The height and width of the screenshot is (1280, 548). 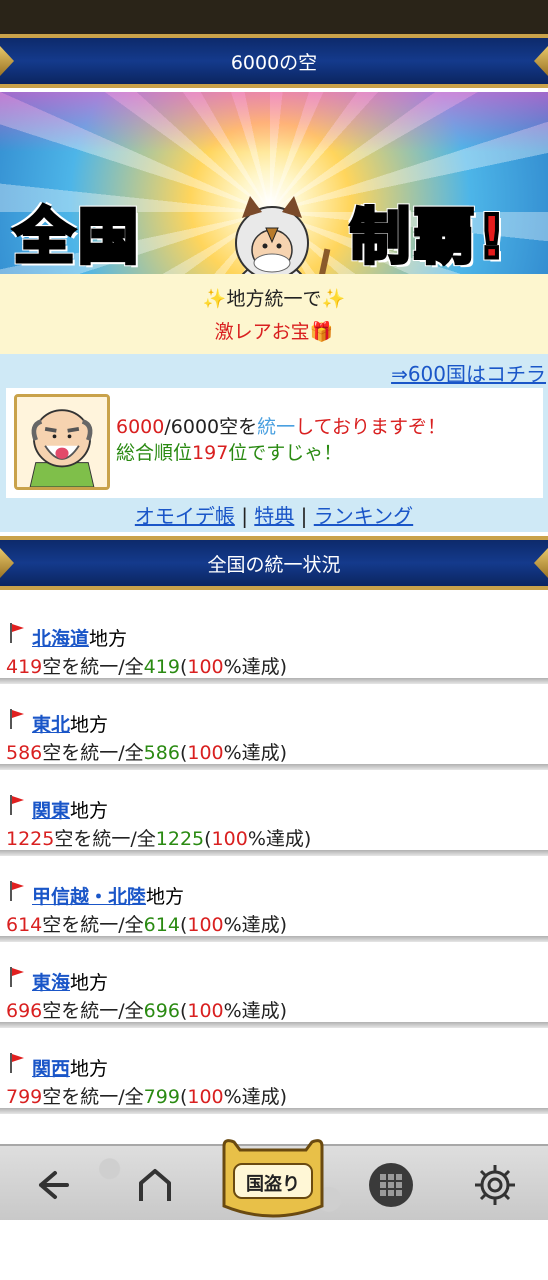 What do you see at coordinates (283, 235) in the screenshot?
I see `owl-mascot-icon` at bounding box center [283, 235].